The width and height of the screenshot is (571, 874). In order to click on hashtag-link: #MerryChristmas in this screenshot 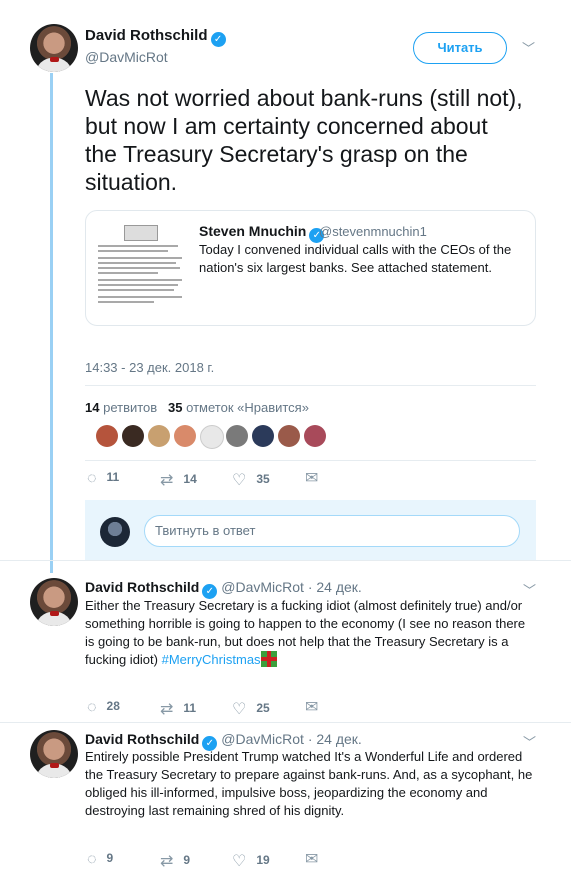, I will do `click(211, 659)`.